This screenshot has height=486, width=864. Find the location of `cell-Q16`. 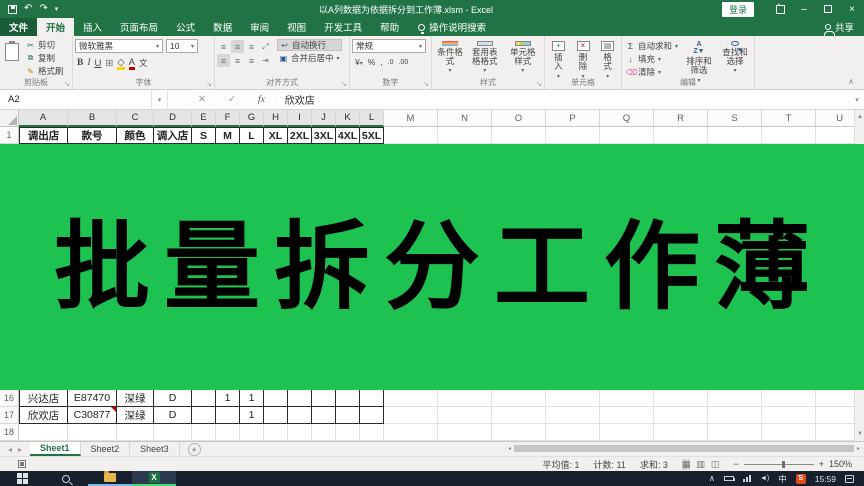

cell-Q16 is located at coordinates (627, 398).